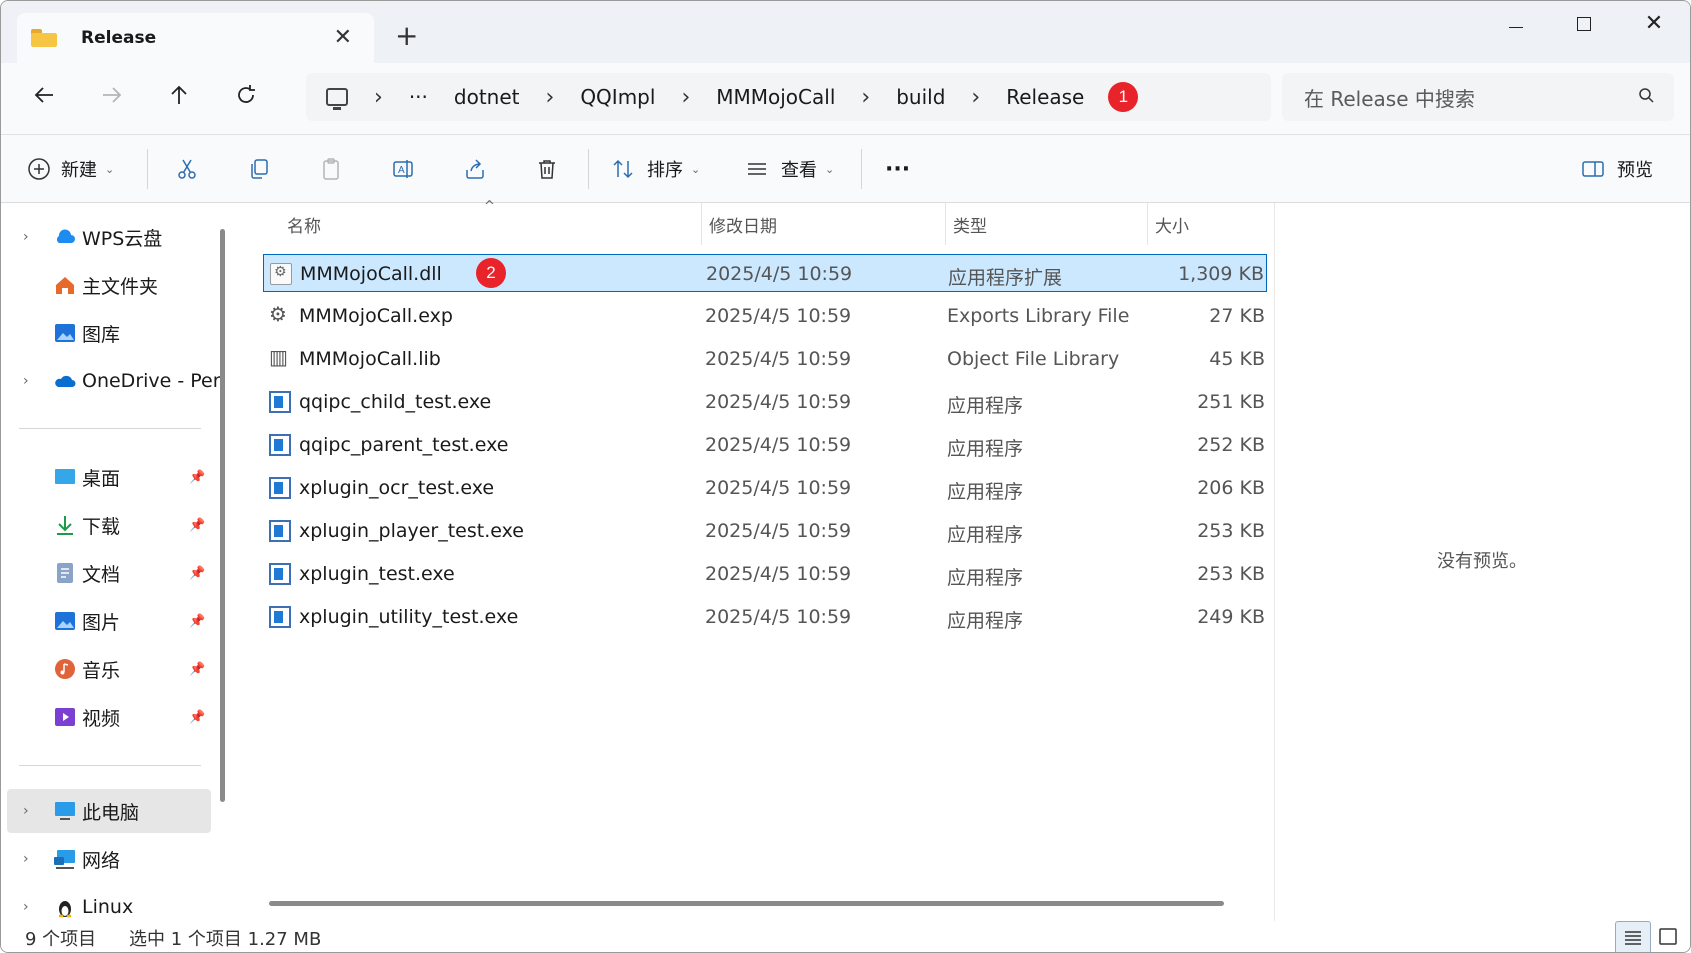 This screenshot has height=953, width=1691. I want to click on file-size: 249 KB, so click(1231, 617).